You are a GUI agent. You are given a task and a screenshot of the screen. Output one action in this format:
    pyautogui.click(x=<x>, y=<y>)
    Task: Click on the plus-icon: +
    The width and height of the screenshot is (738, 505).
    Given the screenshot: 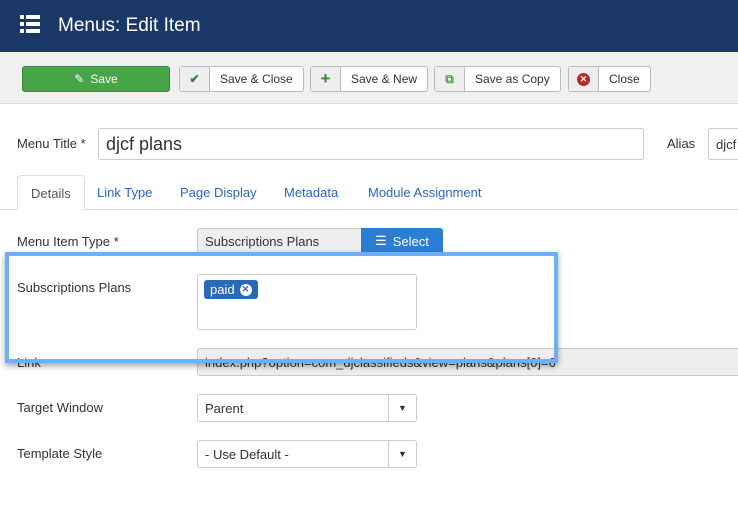 What is the action you would take?
    pyautogui.click(x=326, y=79)
    